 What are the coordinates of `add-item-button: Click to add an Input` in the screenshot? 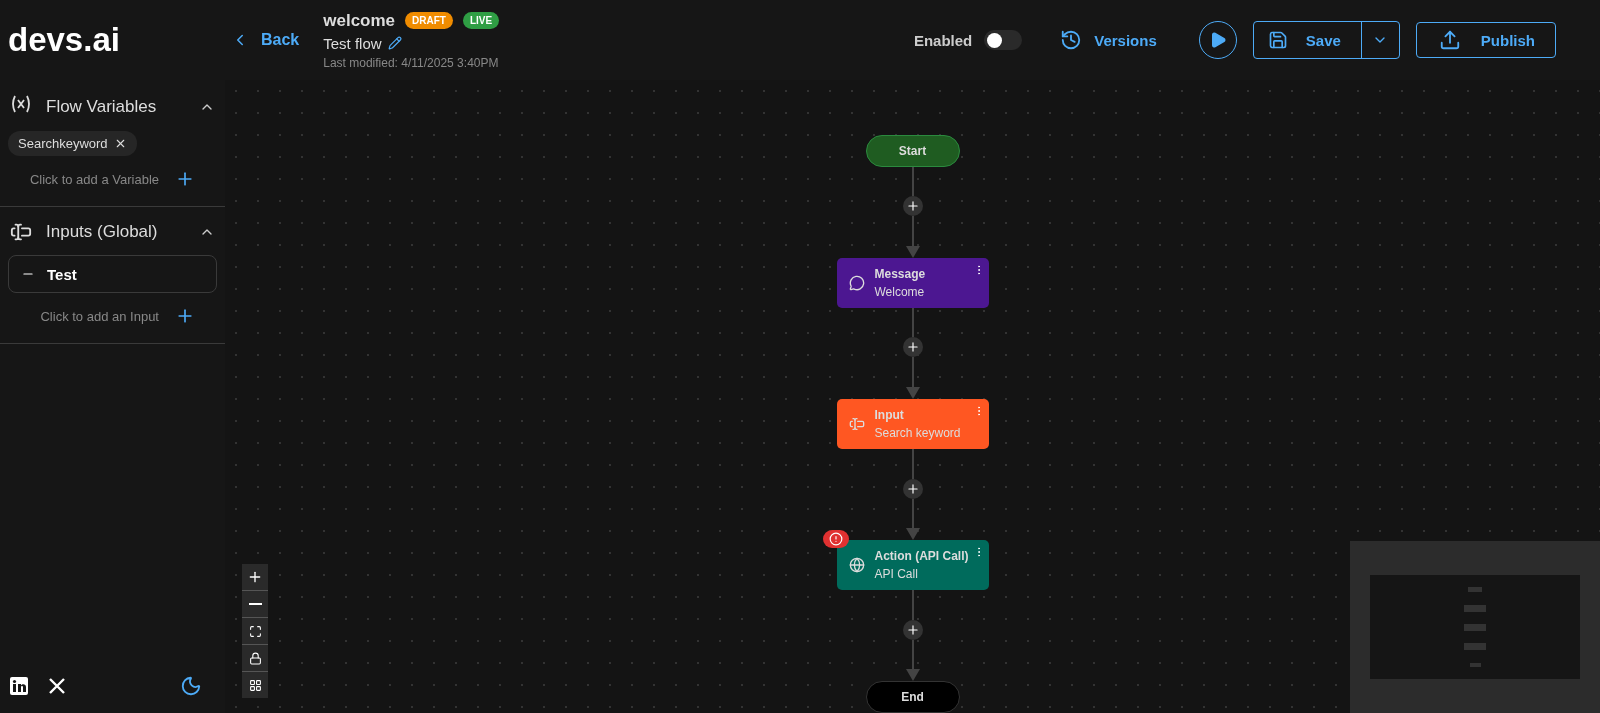 It's located at (125, 316).